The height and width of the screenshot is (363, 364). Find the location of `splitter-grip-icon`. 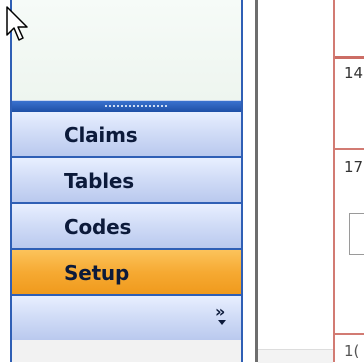

splitter-grip-icon is located at coordinates (136, 106).